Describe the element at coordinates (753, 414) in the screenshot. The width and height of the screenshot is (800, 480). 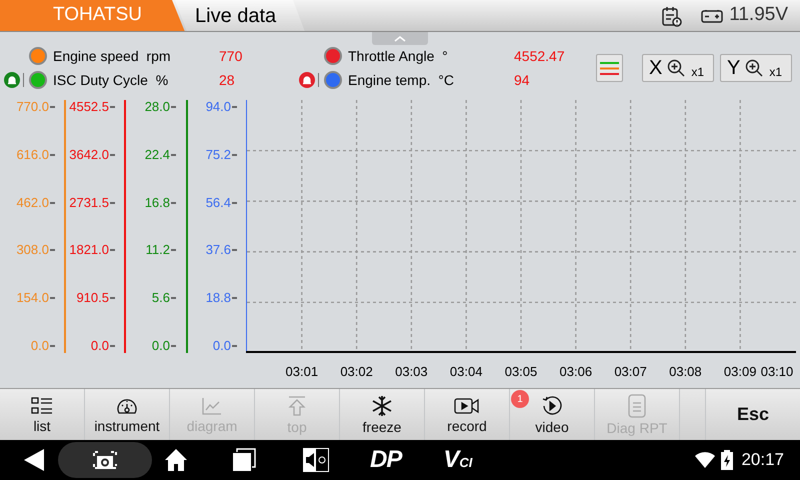
I see `toolbar-button: Esc` at that location.